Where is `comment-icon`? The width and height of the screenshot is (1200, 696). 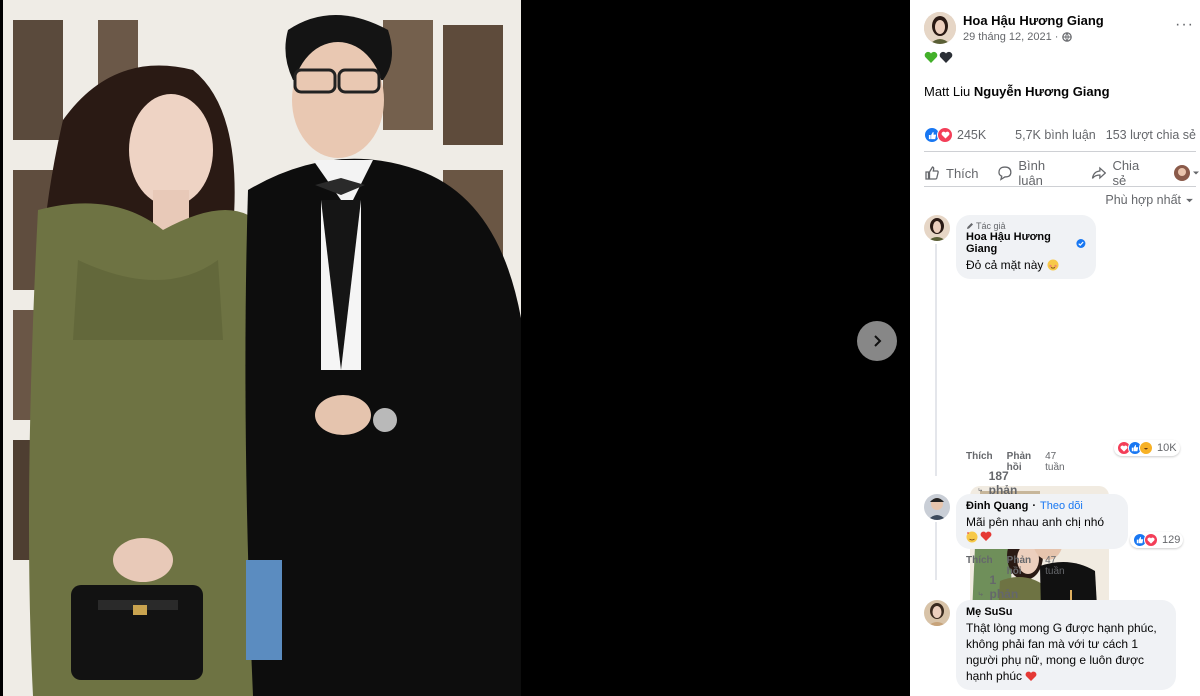 comment-icon is located at coordinates (1004, 173).